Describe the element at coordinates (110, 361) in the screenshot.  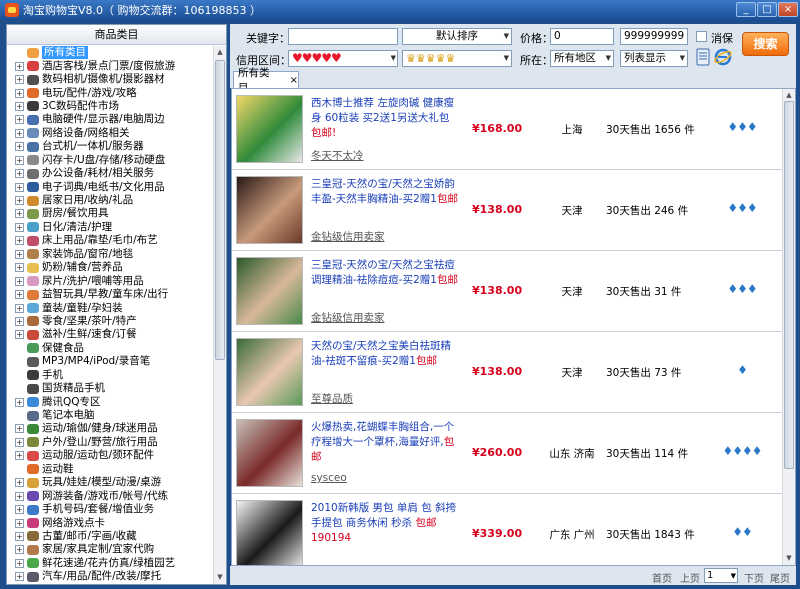
I see `sidebar-item: MP3/MP4/iPod/录音笔` at that location.